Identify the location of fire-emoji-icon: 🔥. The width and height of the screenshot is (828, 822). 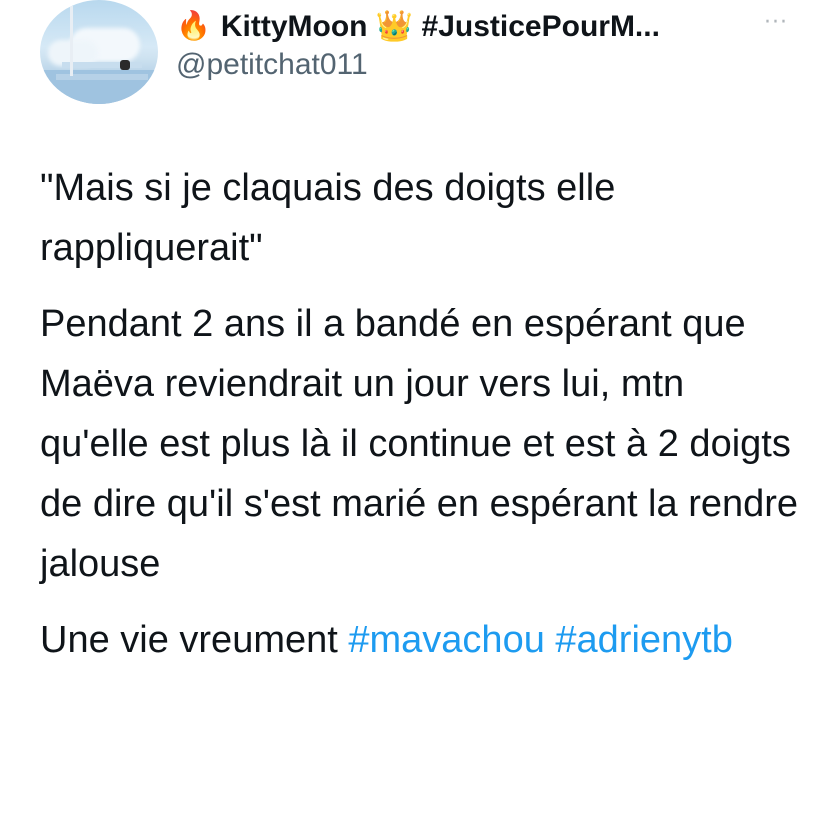
(193, 25).